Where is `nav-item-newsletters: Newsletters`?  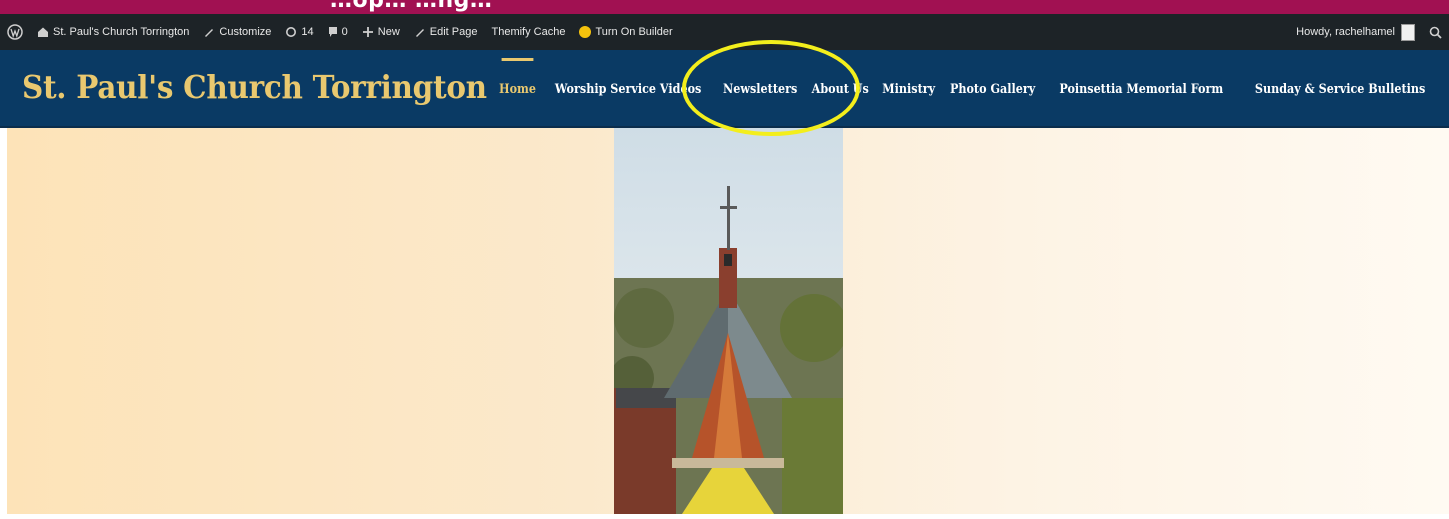
nav-item-newsletters: Newsletters is located at coordinates (760, 89).